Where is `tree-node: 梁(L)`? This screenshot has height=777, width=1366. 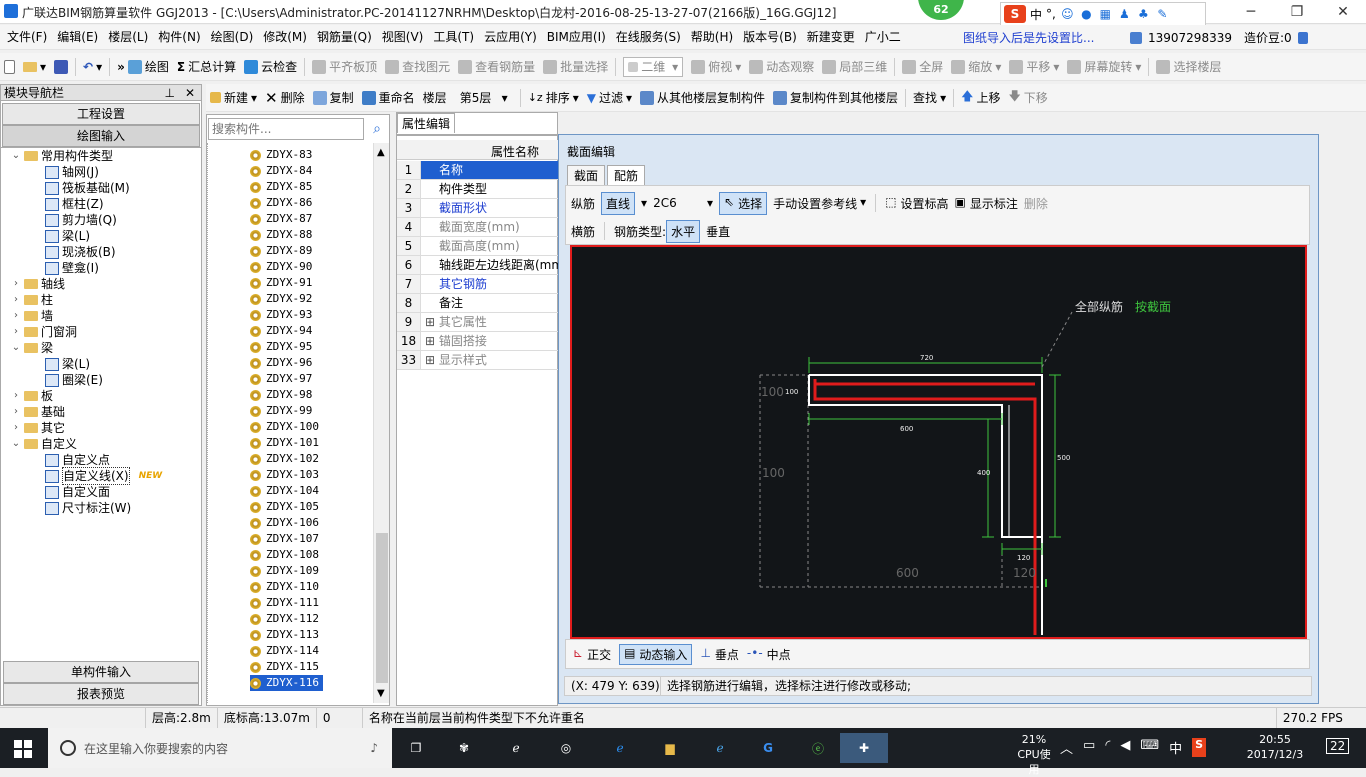 tree-node: 梁(L) is located at coordinates (67, 364).